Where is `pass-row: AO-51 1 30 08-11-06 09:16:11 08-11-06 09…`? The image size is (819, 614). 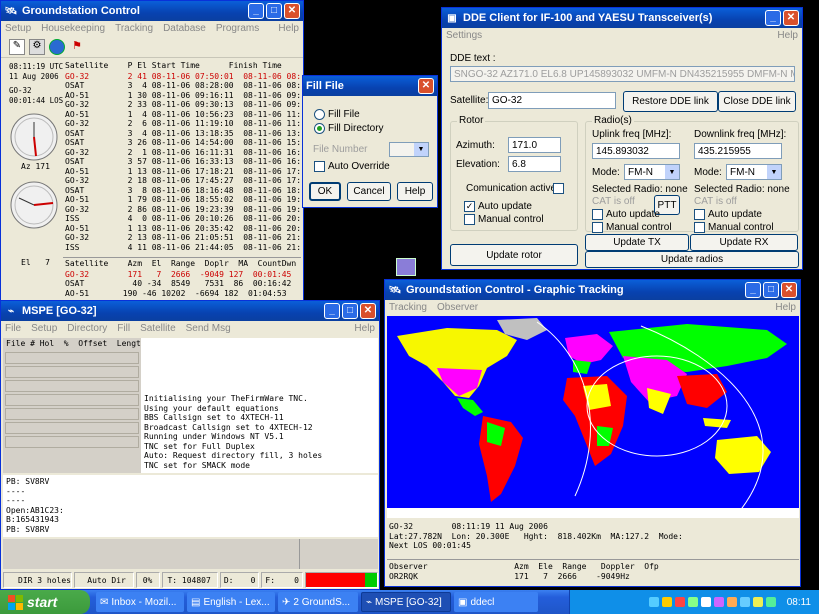
pass-row: AO-51 1 30 08-11-06 09:16:11 08-11-06 09… is located at coordinates (182, 96).